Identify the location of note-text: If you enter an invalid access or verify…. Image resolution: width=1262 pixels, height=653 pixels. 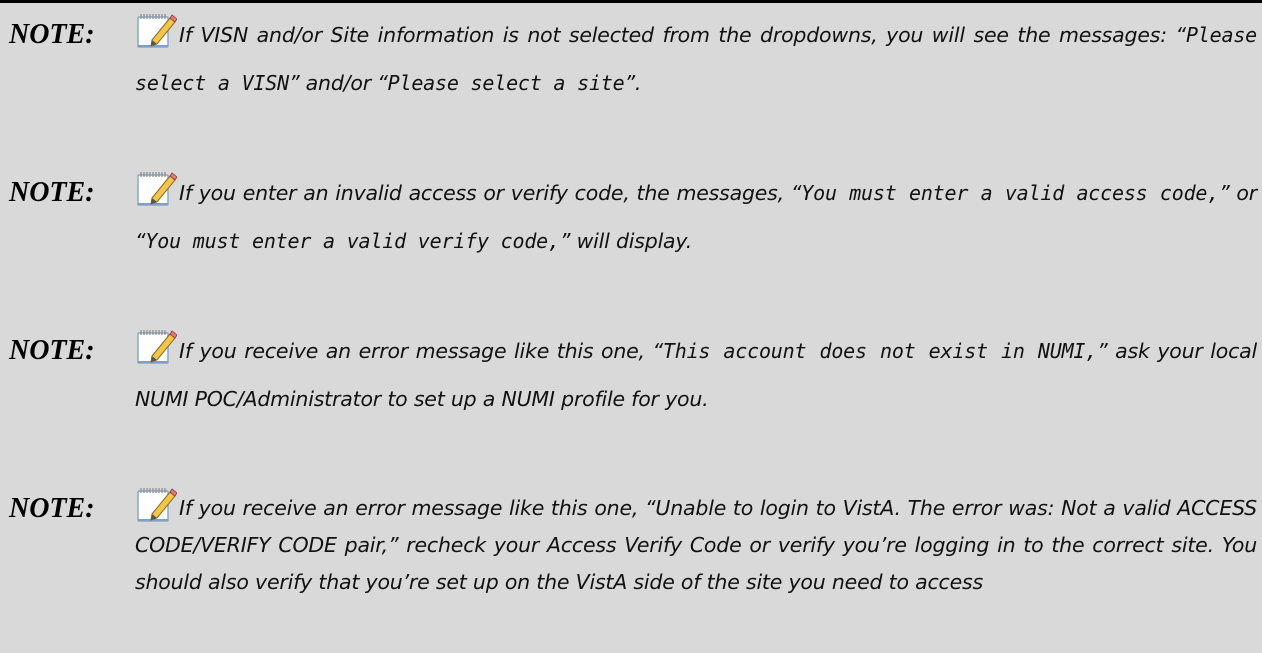
(696, 217).